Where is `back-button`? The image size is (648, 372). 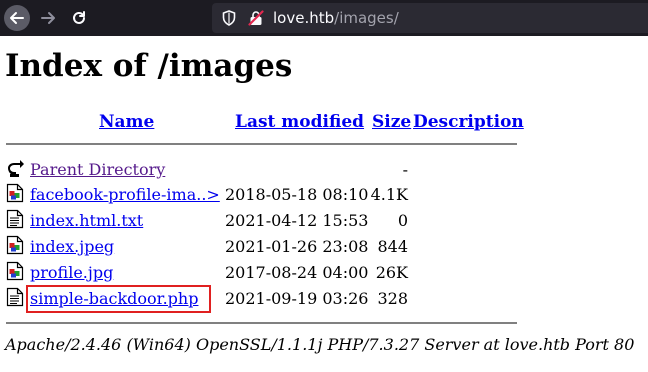 back-button is located at coordinates (17, 18).